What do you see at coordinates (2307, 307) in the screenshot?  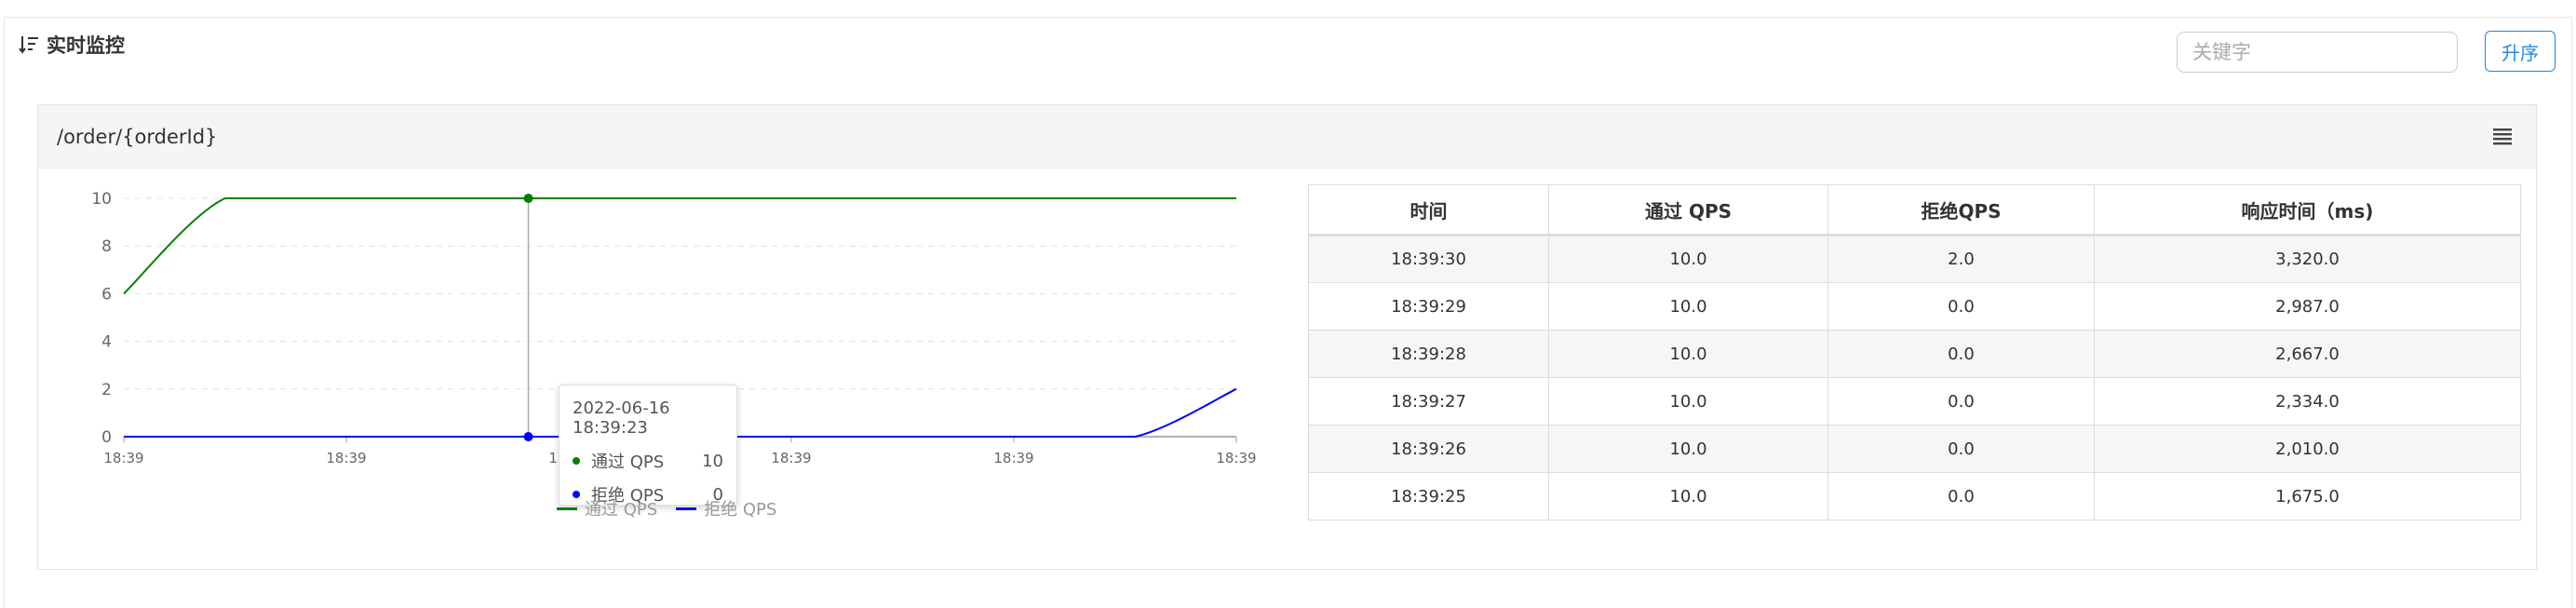 I see `table-cell: 2,987.0` at bounding box center [2307, 307].